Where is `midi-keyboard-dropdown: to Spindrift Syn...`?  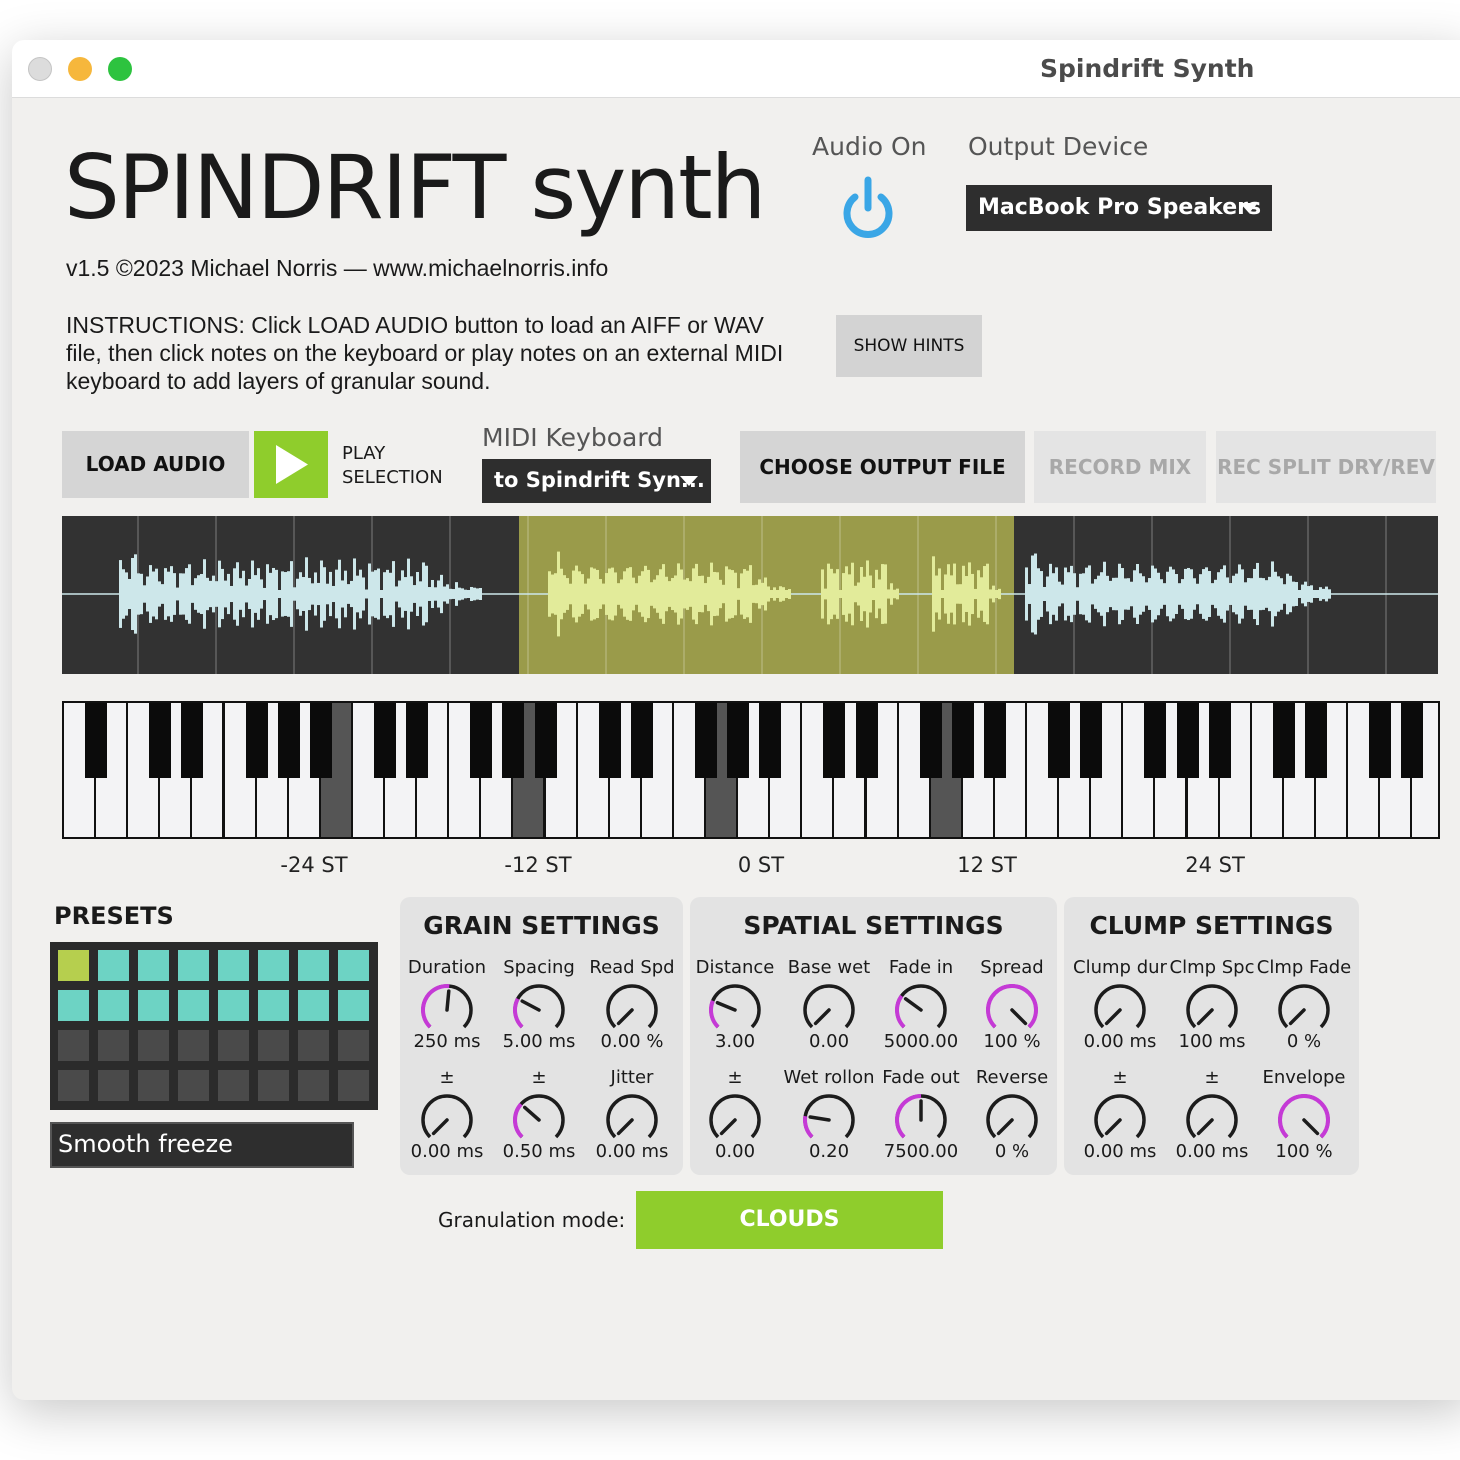
midi-keyboard-dropdown: to Spindrift Syn... is located at coordinates (596, 481).